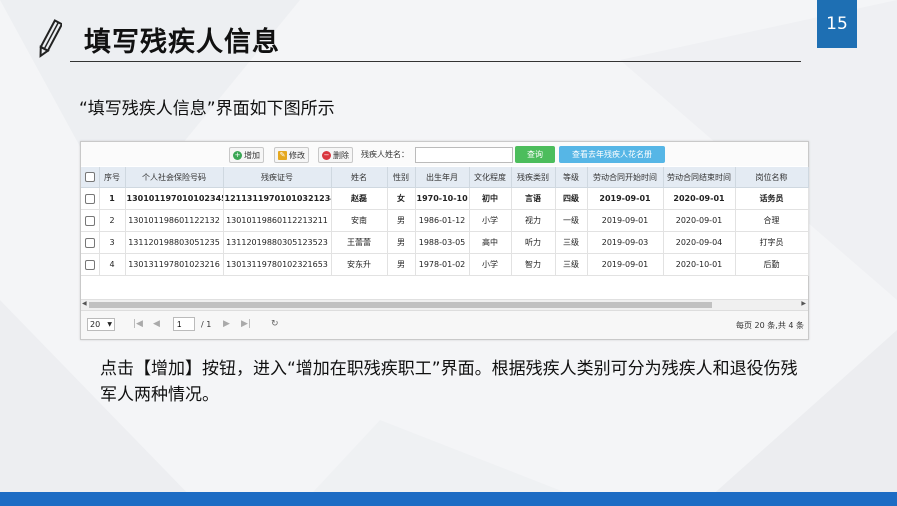 The width and height of the screenshot is (897, 506). I want to click on pagination-bar: 20 ▼ |◀ ◀ / 1 ▶ ▶| ↻ 每页 20 条,共 4 条, so click(444, 324).